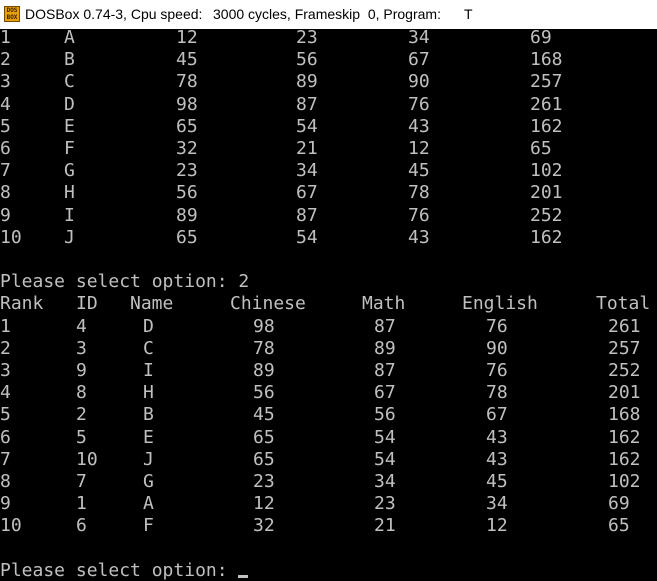  I want to click on ranked-table-row: 5 2 B 45 56 67 168, so click(328, 415).